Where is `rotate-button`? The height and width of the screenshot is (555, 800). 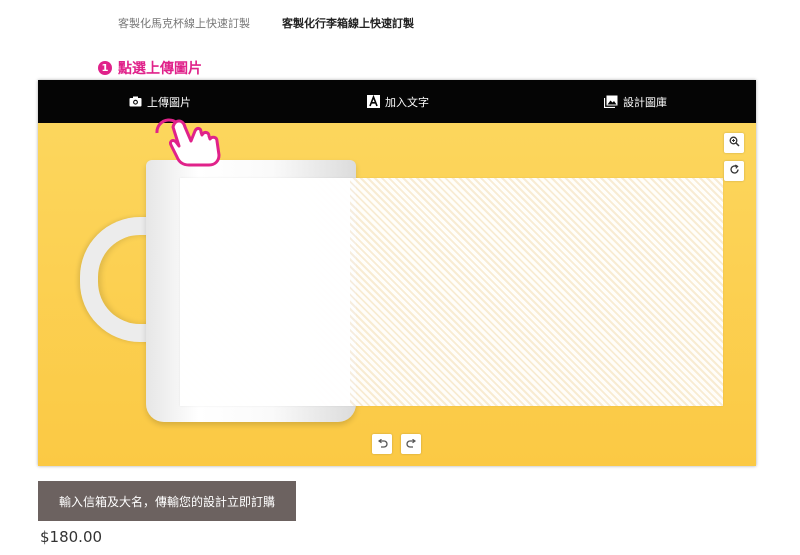
rotate-button is located at coordinates (734, 171).